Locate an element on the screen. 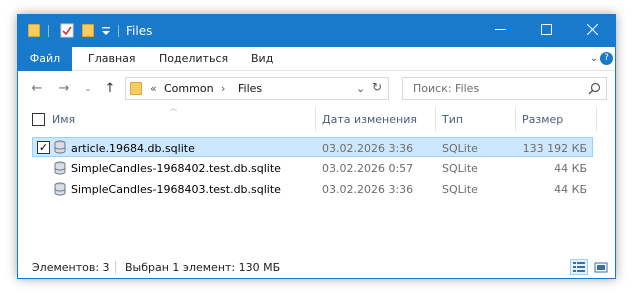 The width and height of the screenshot is (638, 299). address-dropdown-icon: ⌄ is located at coordinates (360, 88).